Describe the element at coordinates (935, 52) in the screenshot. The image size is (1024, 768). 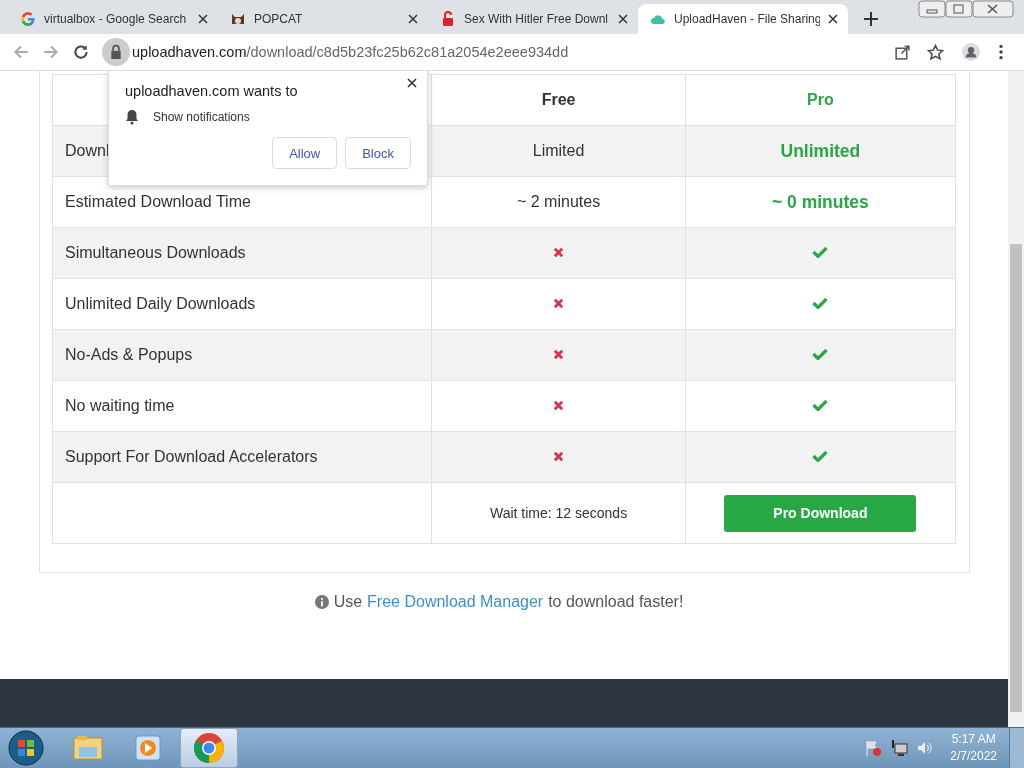
I see `star-icon` at that location.